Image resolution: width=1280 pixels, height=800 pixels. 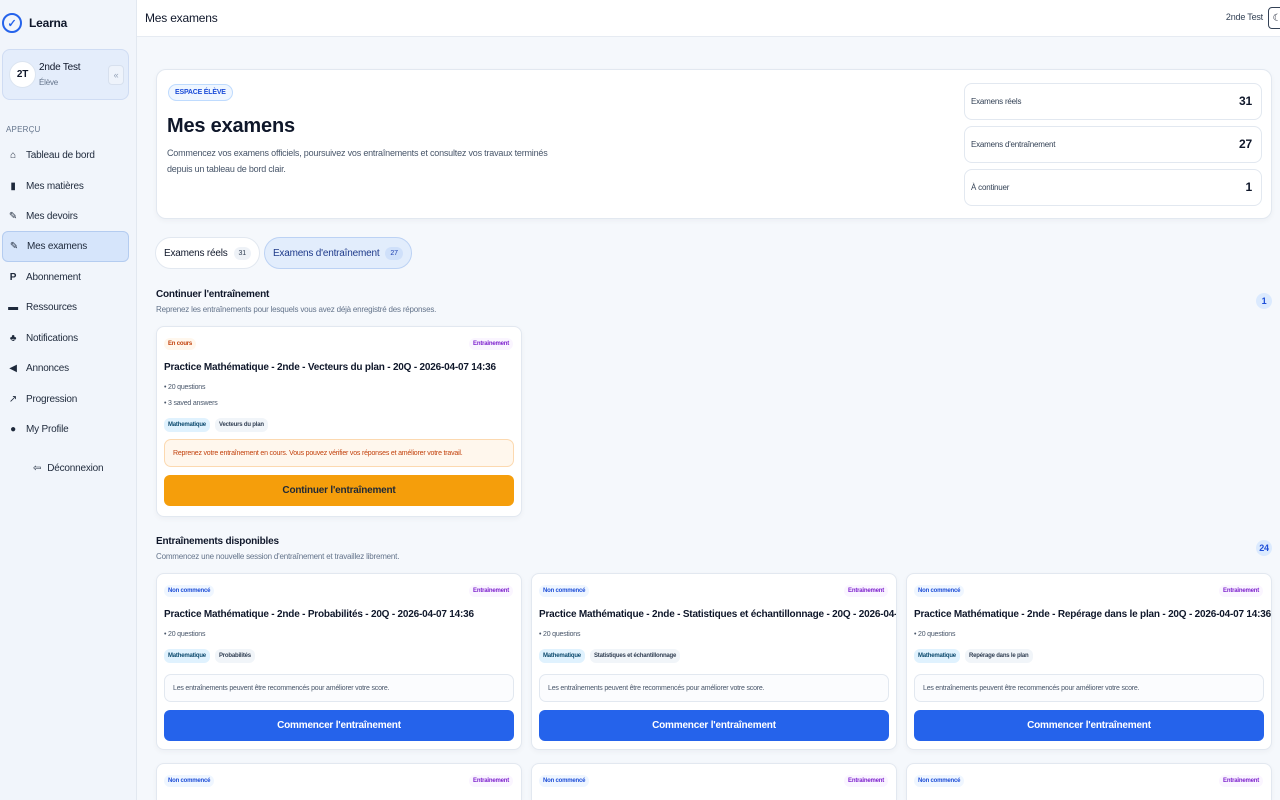 I want to click on sidebar-item-abonnement: P Abonnement, so click(x=65, y=277).